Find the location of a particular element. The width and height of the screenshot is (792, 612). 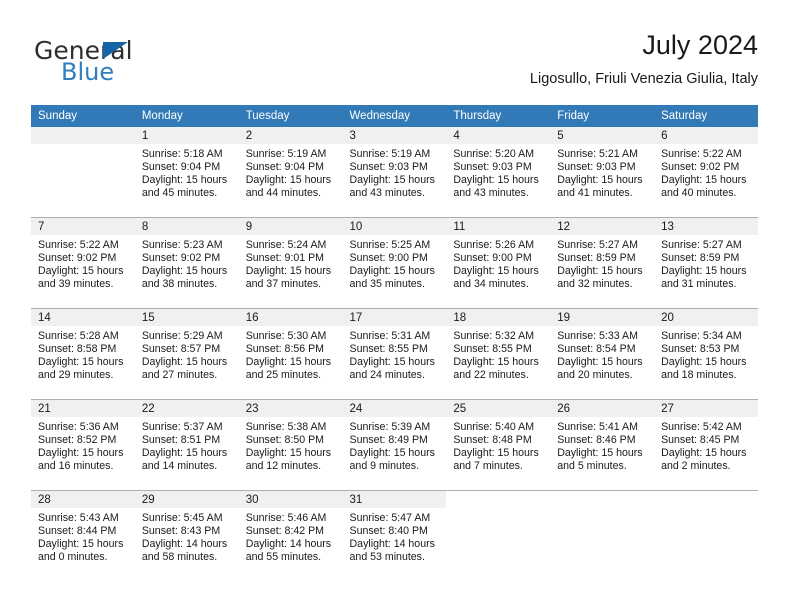

daylight-text-line2: and 12 minutes. is located at coordinates (283, 466).